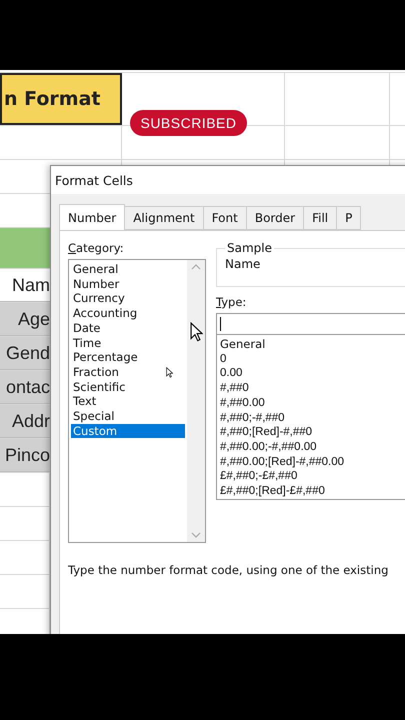 This screenshot has width=405, height=720. I want to click on format-item: 0.00, so click(312, 374).